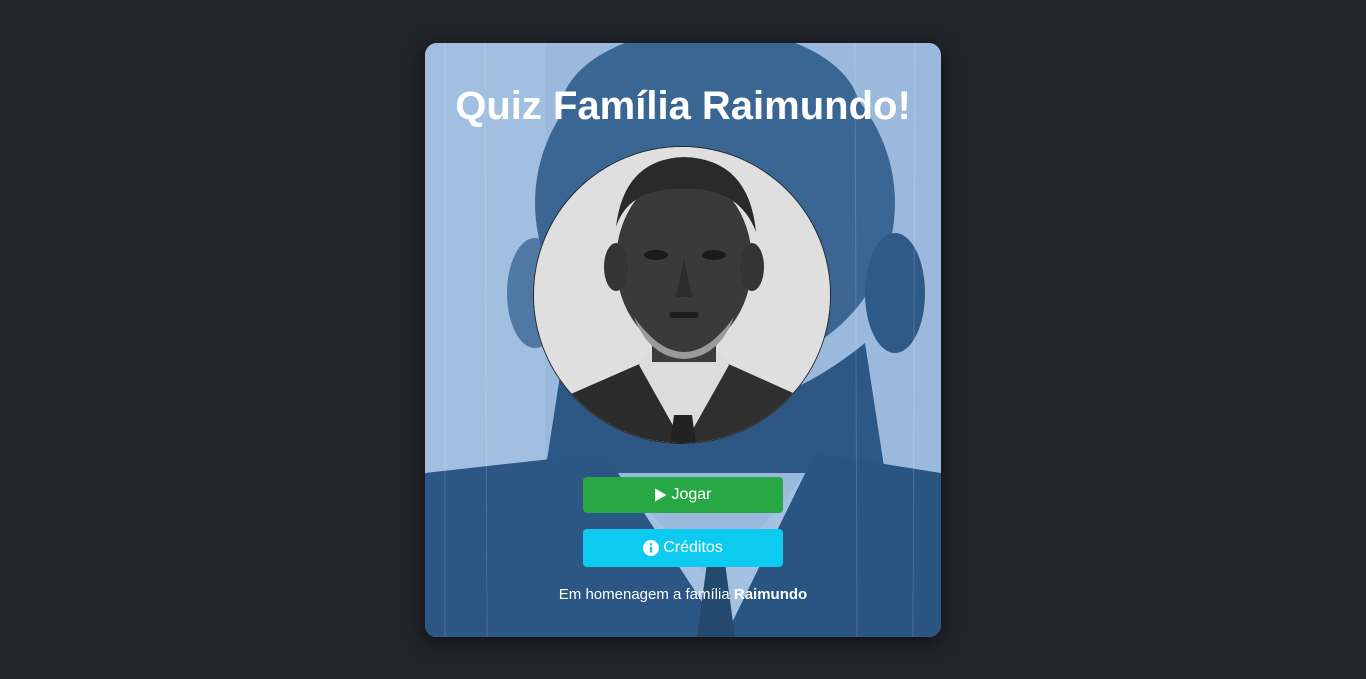 The height and width of the screenshot is (679, 1366). Describe the element at coordinates (693, 547) in the screenshot. I see `credits-button-label: Créditos` at that location.